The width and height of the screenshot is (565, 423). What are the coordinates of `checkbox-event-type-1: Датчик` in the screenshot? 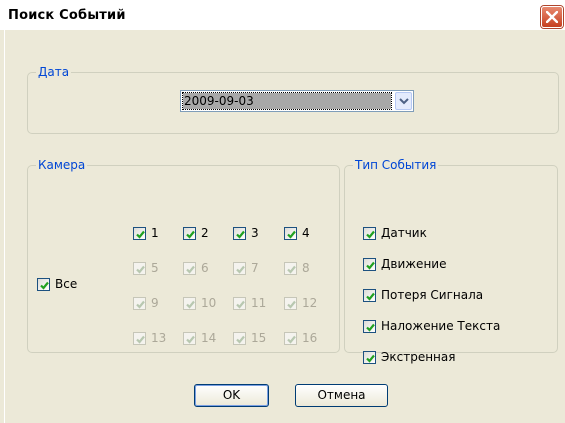 It's located at (395, 233).